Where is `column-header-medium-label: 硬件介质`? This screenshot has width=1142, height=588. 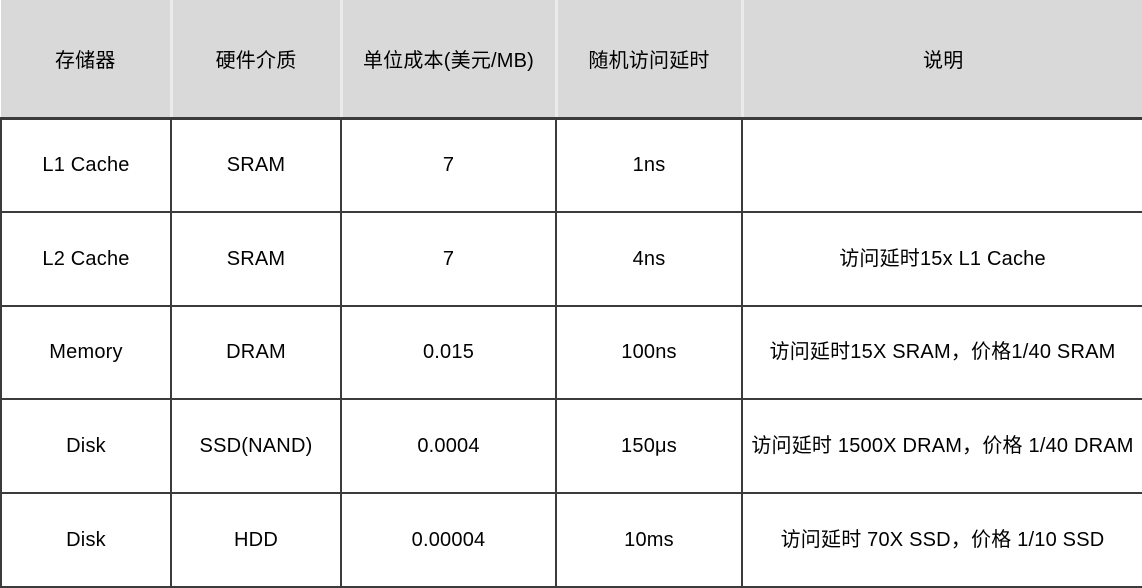
column-header-medium-label: 硬件介质 is located at coordinates (256, 60).